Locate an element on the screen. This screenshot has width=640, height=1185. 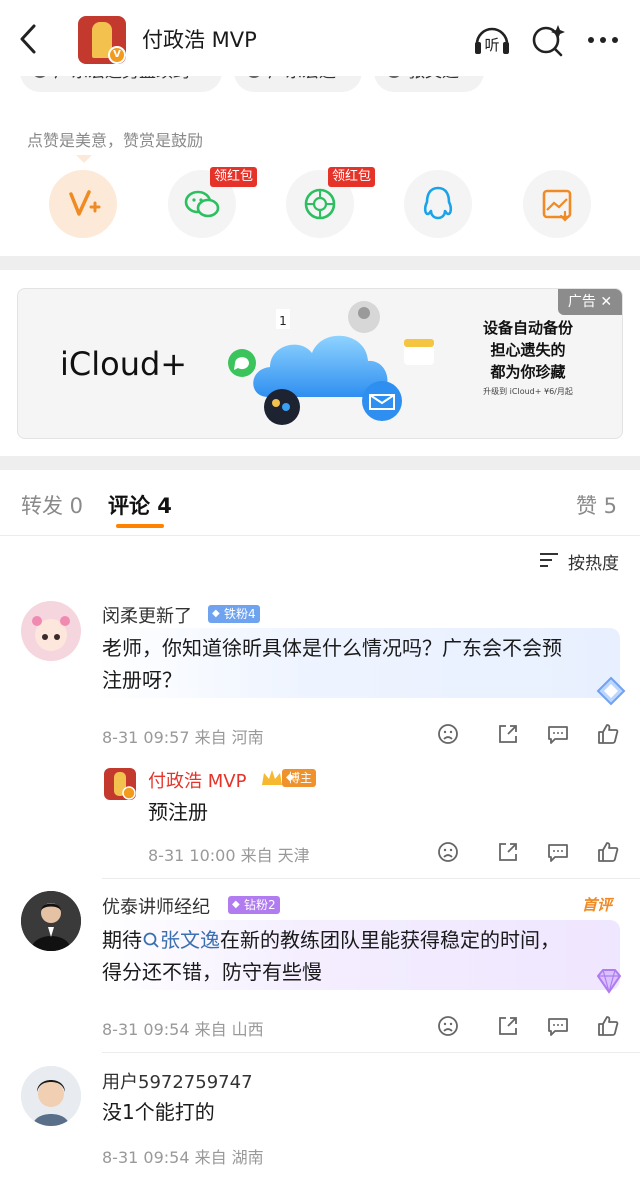
comment-text: 老师，你知道徐昕具体是什么情况吗？广东会不会预 is located at coordinates (332, 648).